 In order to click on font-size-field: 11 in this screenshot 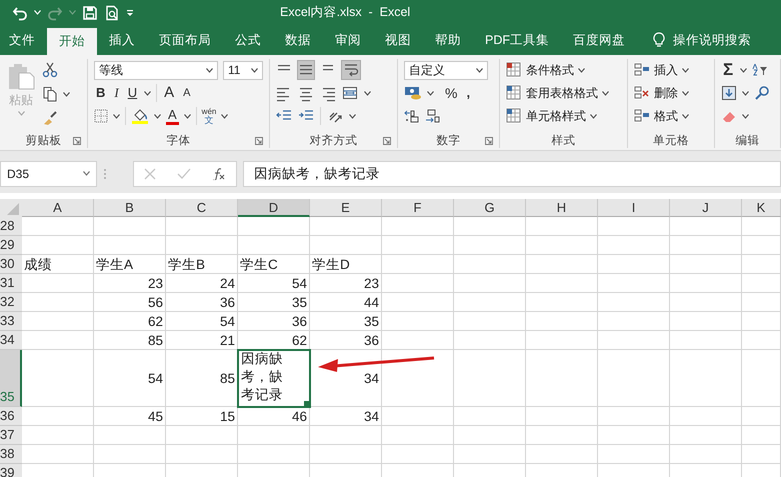, I will do `click(243, 70)`.